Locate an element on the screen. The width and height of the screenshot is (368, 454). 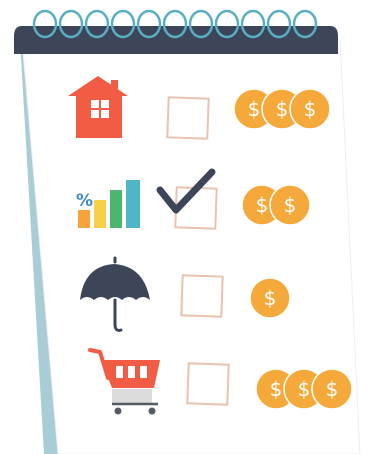
coins-row-1: $ $ $ is located at coordinates (282, 109).